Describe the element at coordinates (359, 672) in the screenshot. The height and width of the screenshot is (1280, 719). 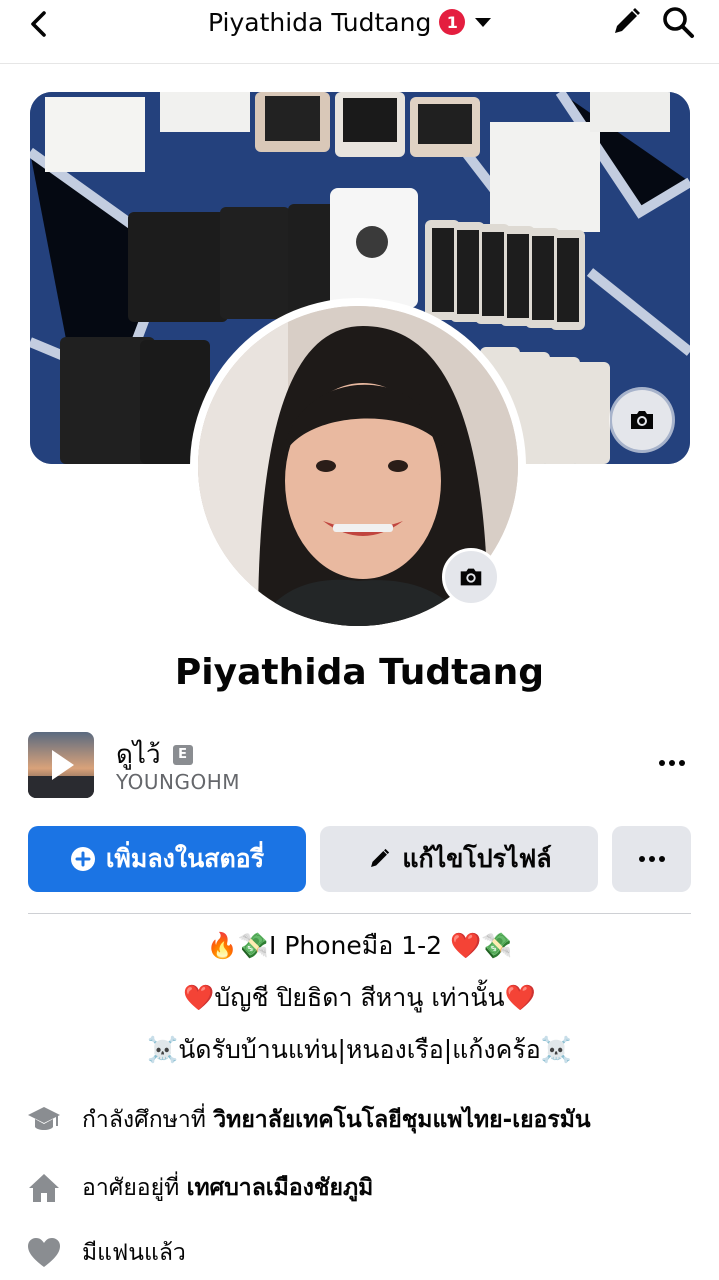
I see `profile-name: Piyathida Tudtang` at that location.